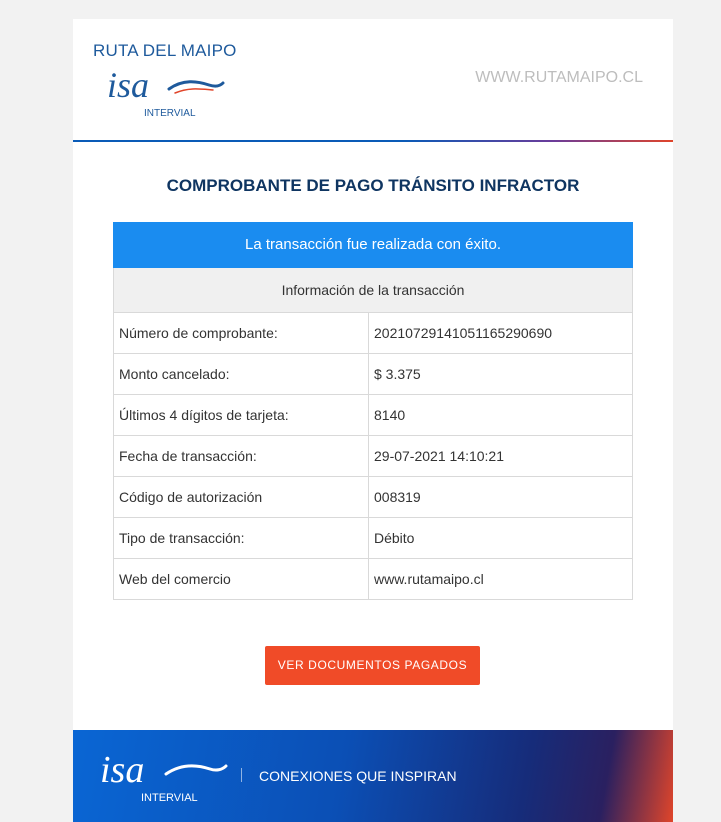  Describe the element at coordinates (241, 579) in the screenshot. I see `row-label: Web del comercio` at that location.